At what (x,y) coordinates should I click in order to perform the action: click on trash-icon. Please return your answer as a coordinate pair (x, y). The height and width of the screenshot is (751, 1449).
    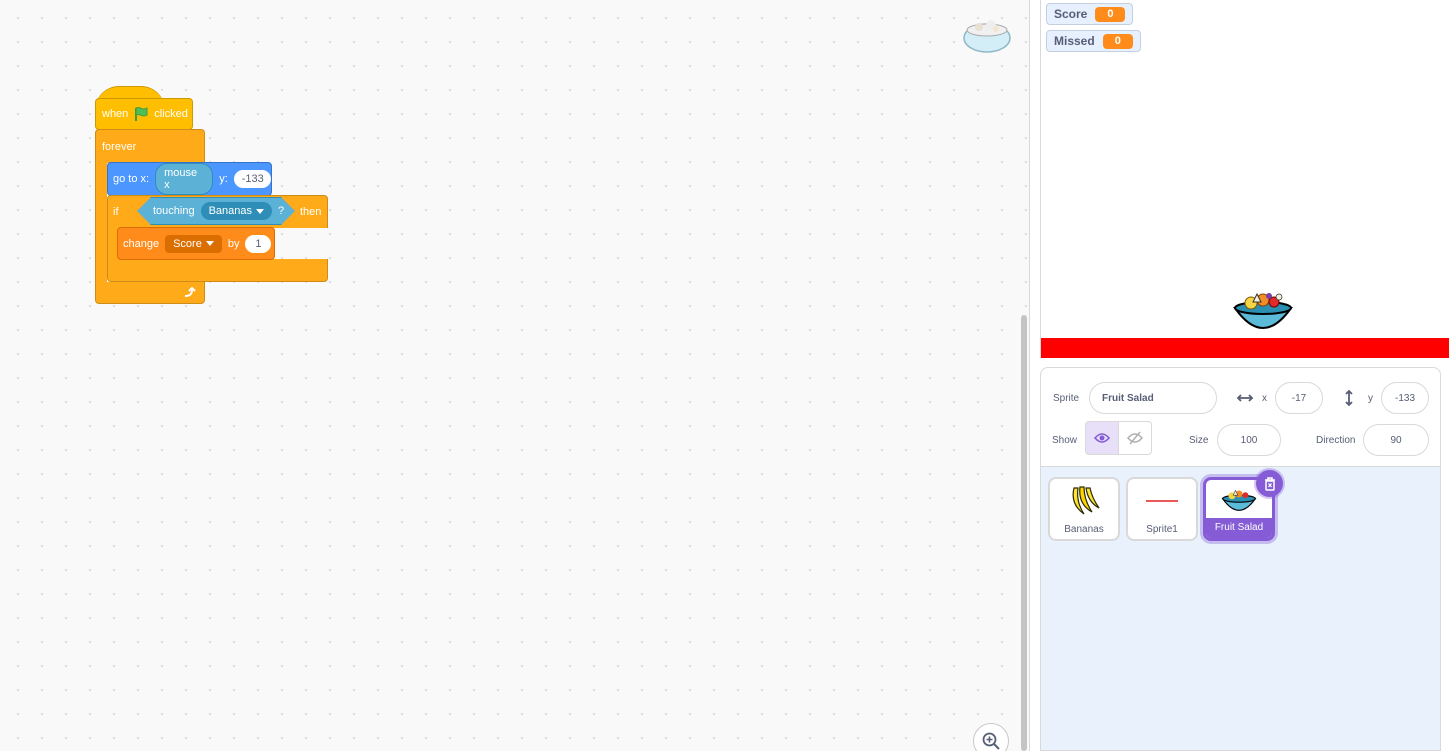
    Looking at the image, I should click on (1269, 484).